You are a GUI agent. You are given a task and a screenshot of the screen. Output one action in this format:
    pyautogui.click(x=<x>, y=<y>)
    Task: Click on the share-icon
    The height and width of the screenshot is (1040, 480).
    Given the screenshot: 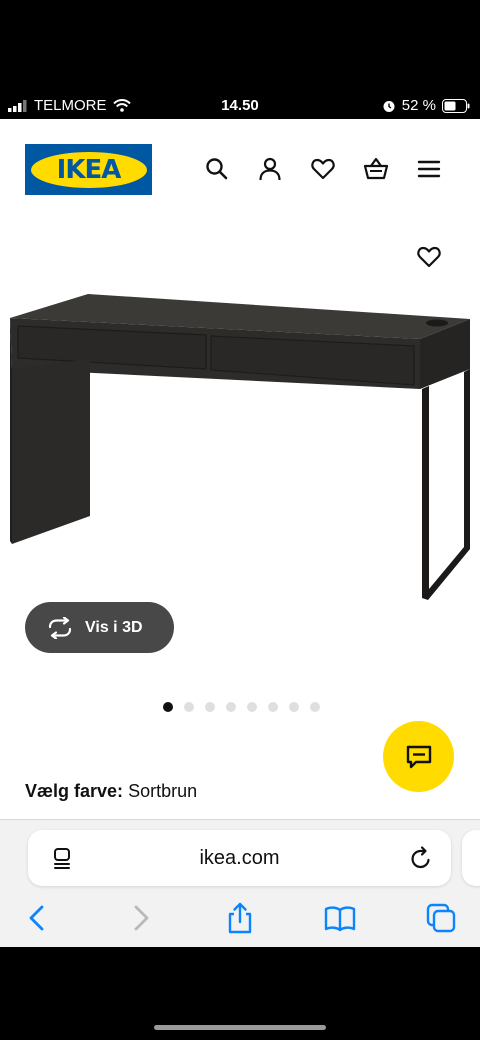 What is the action you would take?
    pyautogui.click(x=240, y=918)
    